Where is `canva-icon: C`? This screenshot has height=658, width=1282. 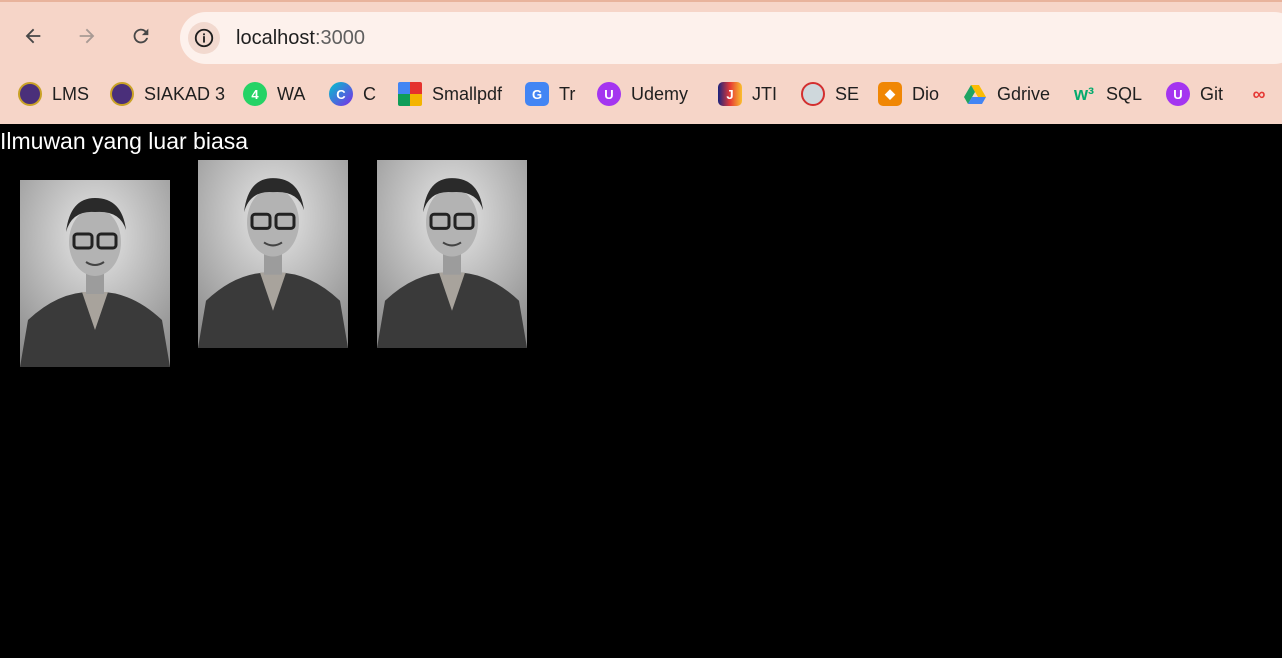 canva-icon: C is located at coordinates (341, 94).